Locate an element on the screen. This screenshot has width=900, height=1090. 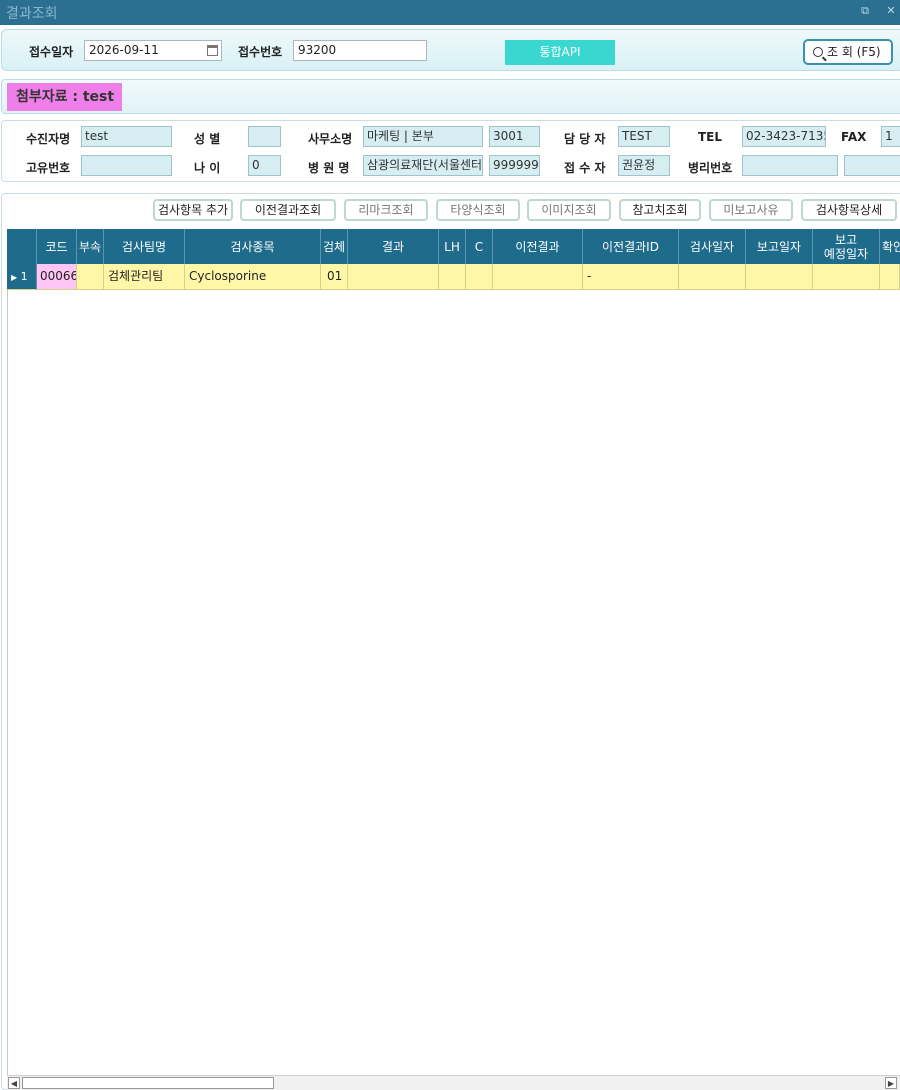
manager-label: 담 당 자 is located at coordinates (585, 139).